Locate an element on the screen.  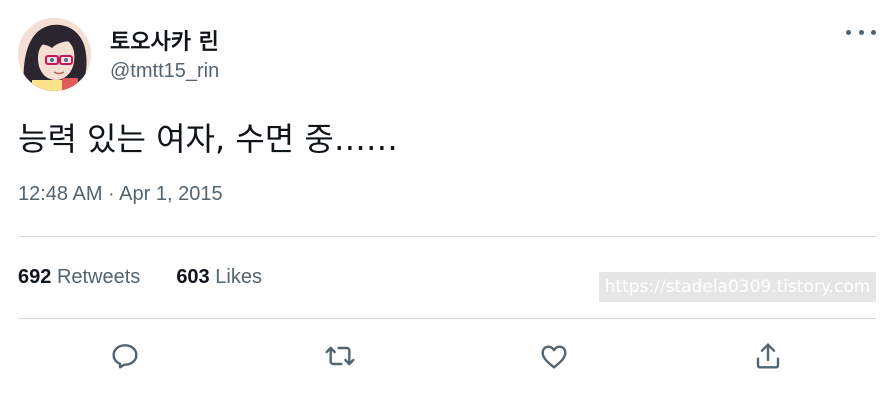
likes-label: Likes is located at coordinates (238, 277).